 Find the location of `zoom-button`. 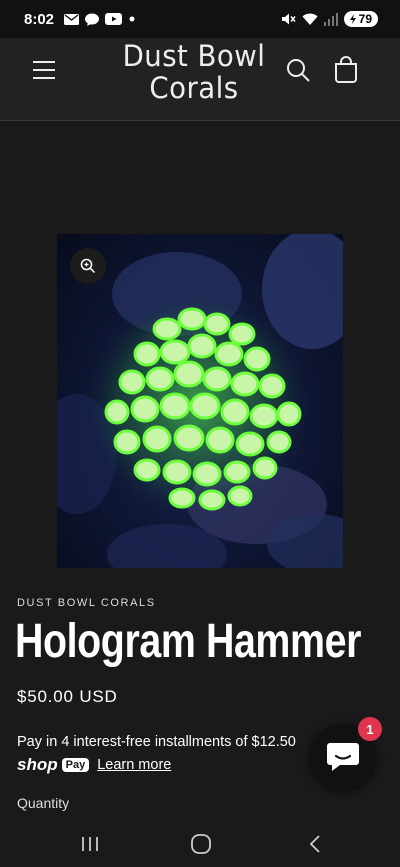

zoom-button is located at coordinates (88, 266).